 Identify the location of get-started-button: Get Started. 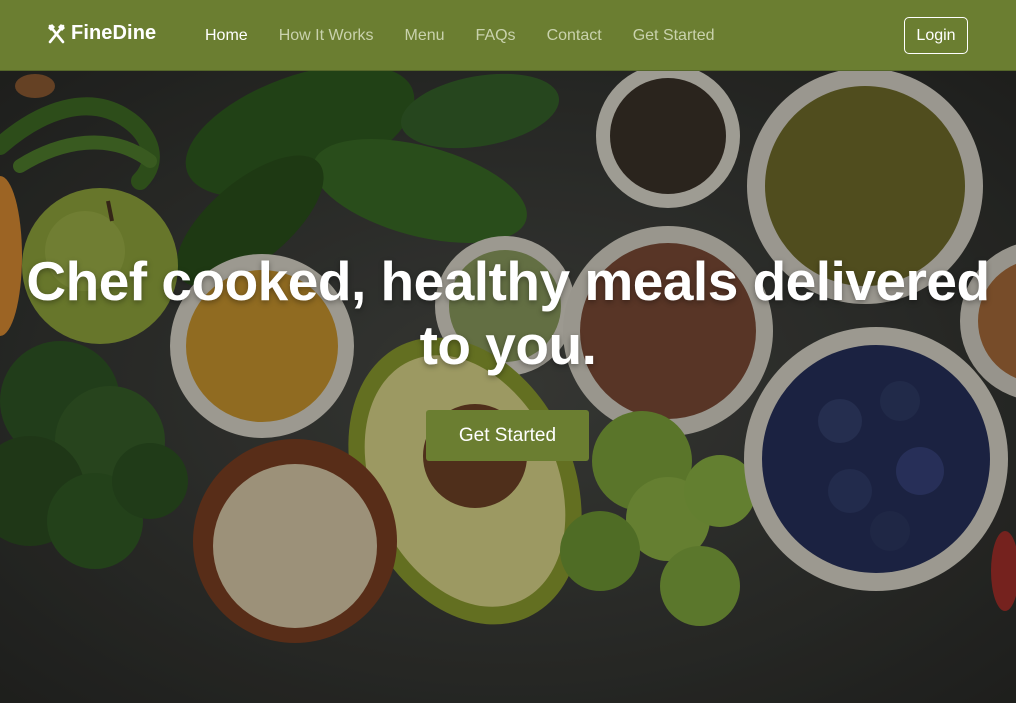
(507, 435).